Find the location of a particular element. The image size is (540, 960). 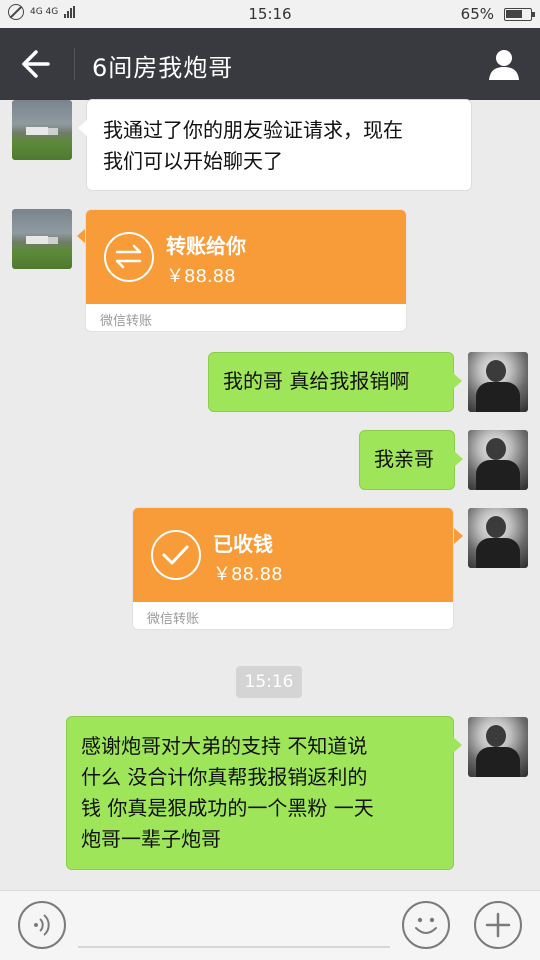

status-time: 15:16 is located at coordinates (270, 14).